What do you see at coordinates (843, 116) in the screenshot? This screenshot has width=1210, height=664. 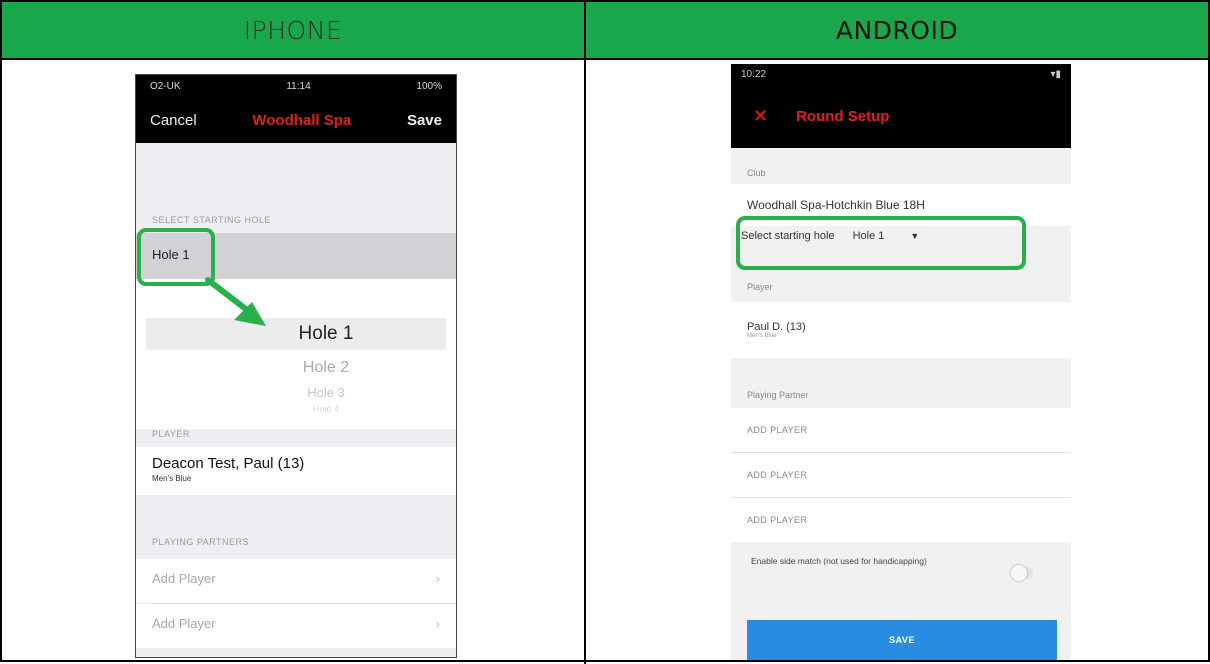 I see `toolbar-title: Round Setup` at bounding box center [843, 116].